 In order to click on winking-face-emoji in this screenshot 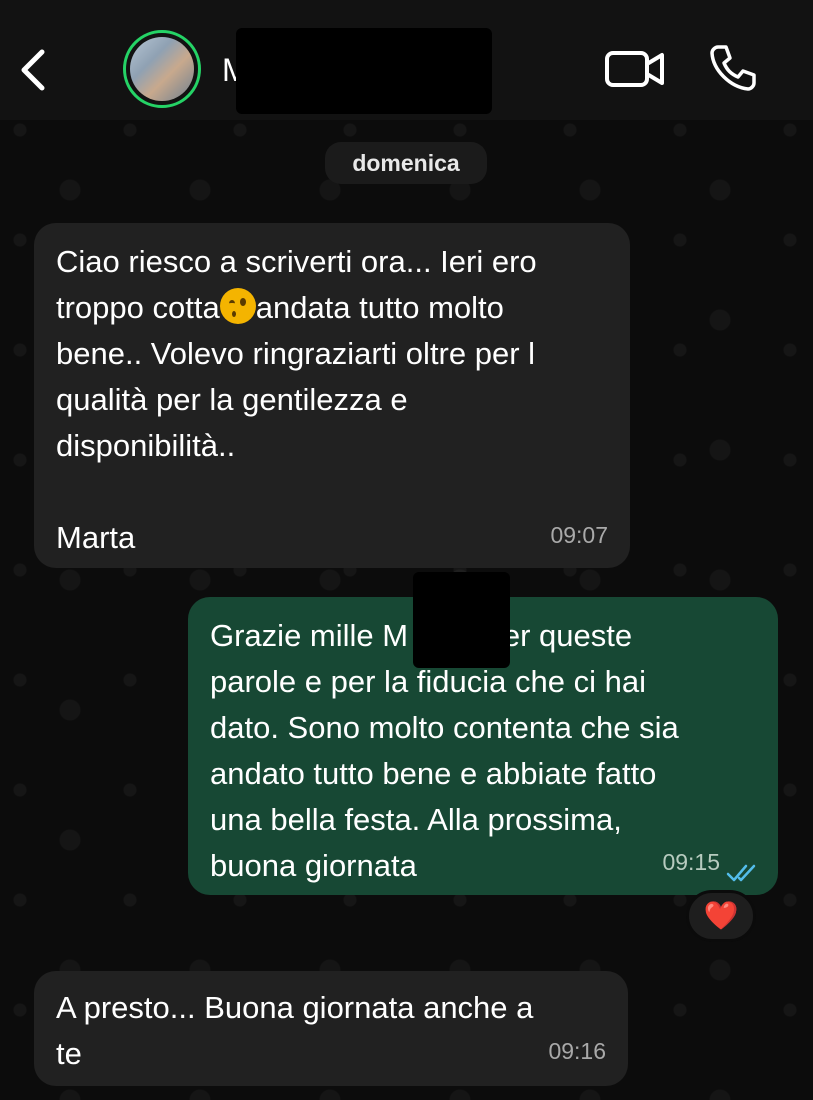, I will do `click(237, 306)`.